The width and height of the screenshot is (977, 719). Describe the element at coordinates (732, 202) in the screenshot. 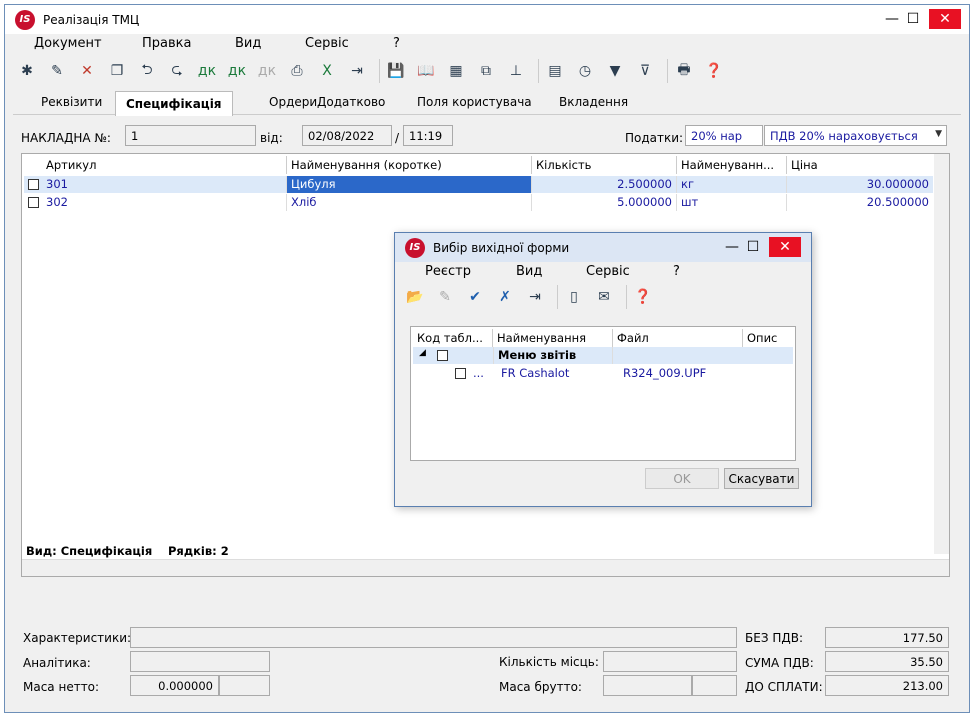

I see `cell-unit: шт` at that location.